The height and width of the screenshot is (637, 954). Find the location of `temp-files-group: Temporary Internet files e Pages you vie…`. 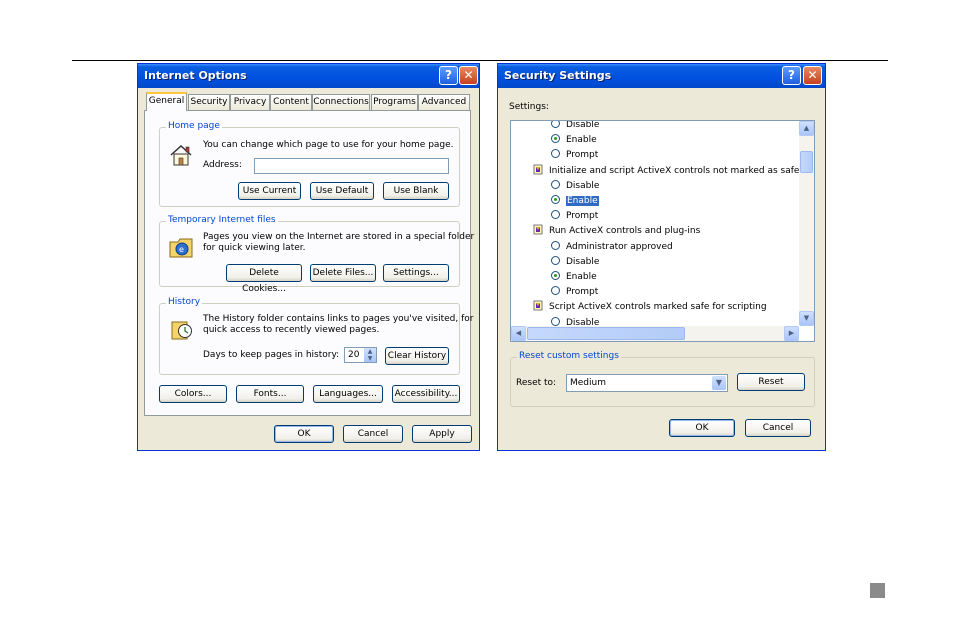

temp-files-group: Temporary Internet files e Pages you vie… is located at coordinates (316, 254).